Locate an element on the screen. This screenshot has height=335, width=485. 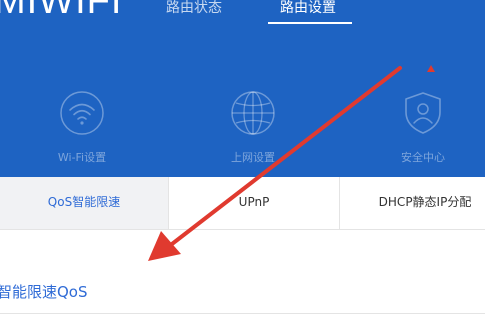
feature-internet-settings: 上网设置 is located at coordinates (253, 127).